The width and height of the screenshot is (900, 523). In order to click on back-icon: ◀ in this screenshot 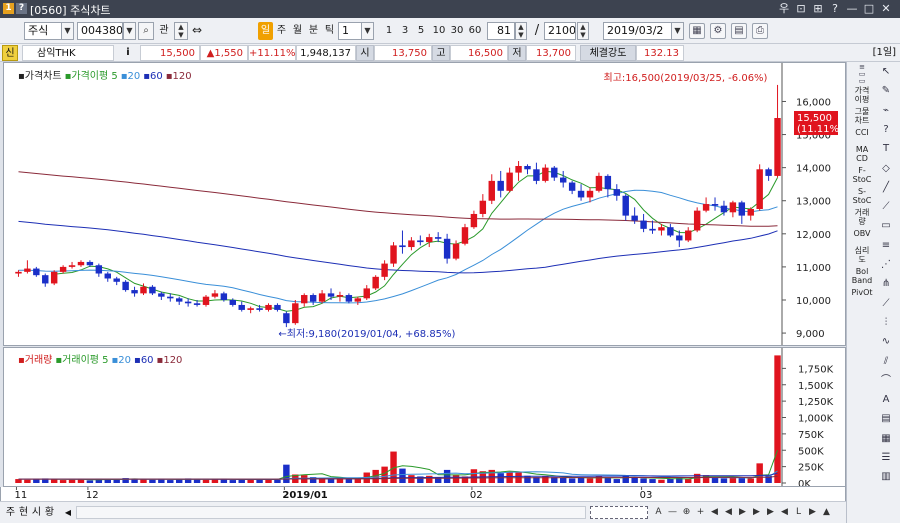, I will do `click(784, 512)`.